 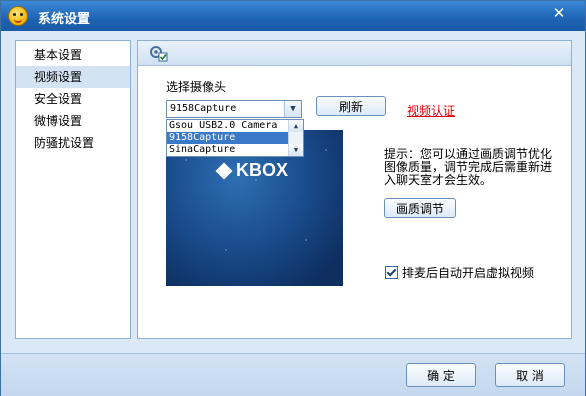 I want to click on chevron-down-icon: ▼, so click(x=292, y=109).